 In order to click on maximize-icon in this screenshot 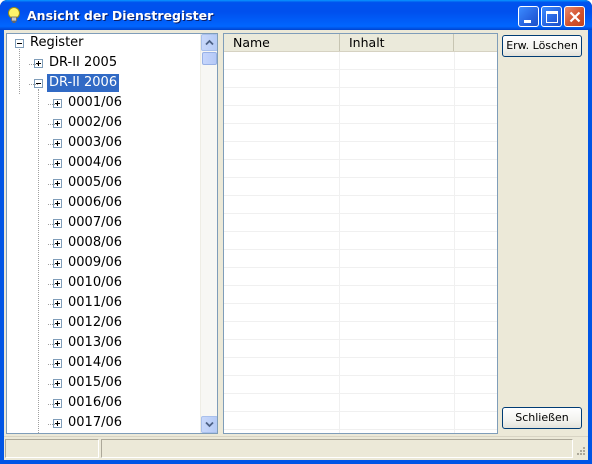, I will do `click(552, 17)`.